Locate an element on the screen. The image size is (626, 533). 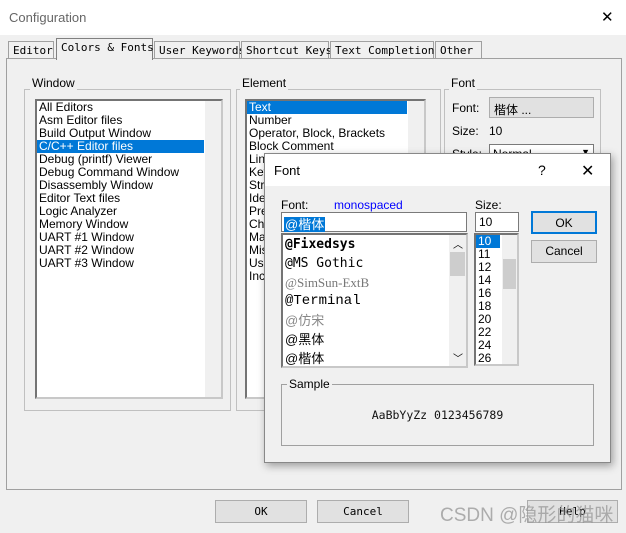
ok-button: OK is located at coordinates (261, 511).